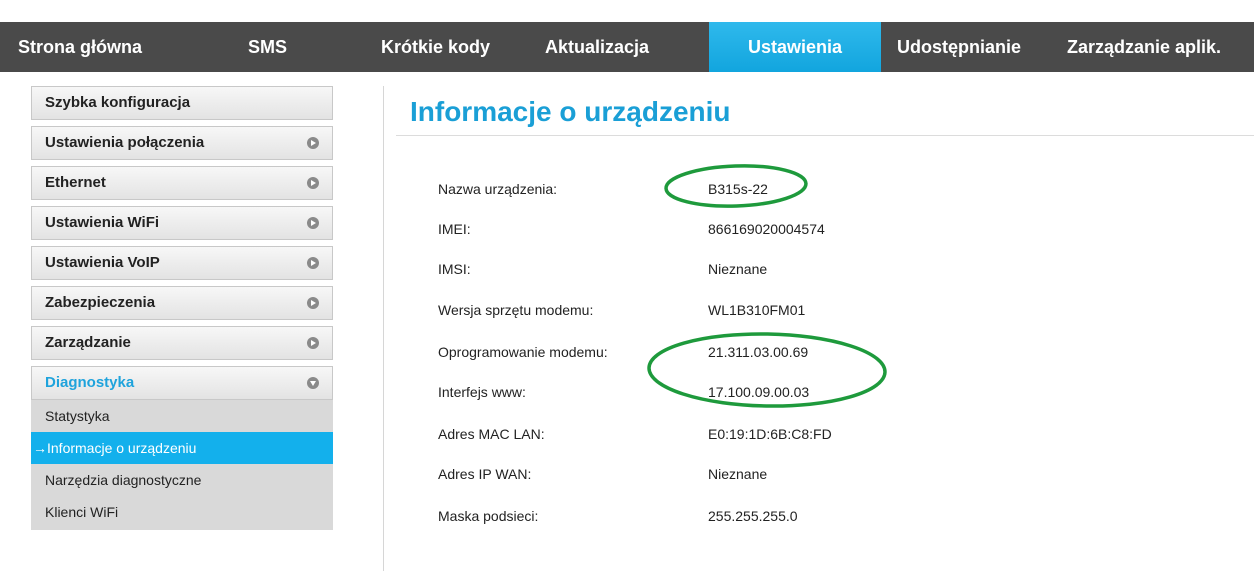 The image size is (1254, 571). What do you see at coordinates (767, 370) in the screenshot?
I see `annotation-ellipse-firmware-versions` at bounding box center [767, 370].